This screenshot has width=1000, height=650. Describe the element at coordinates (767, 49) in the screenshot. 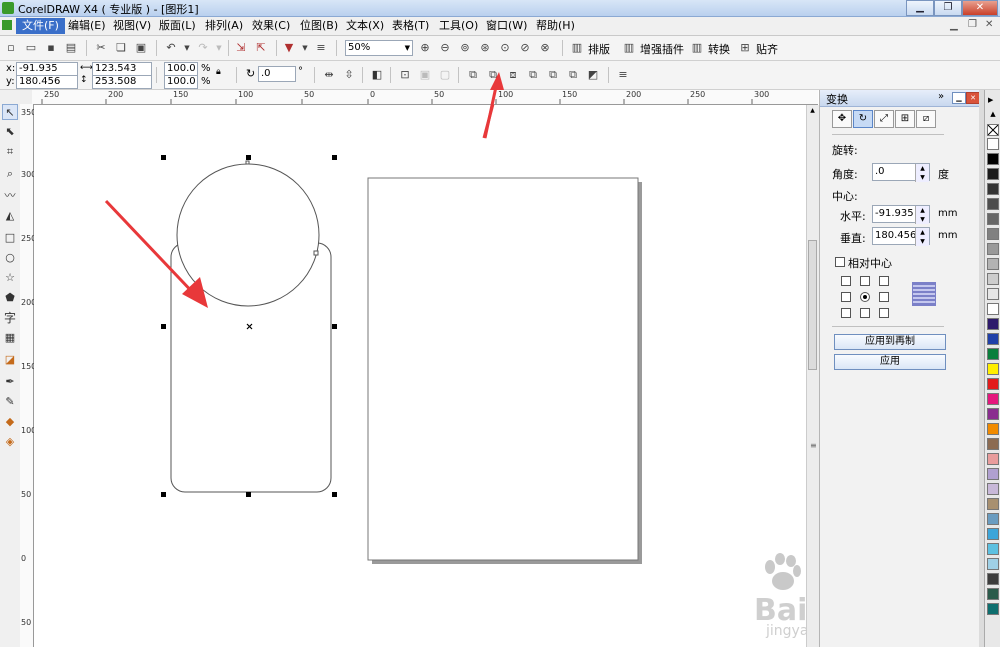

I see `snap-button: 贴齐` at that location.